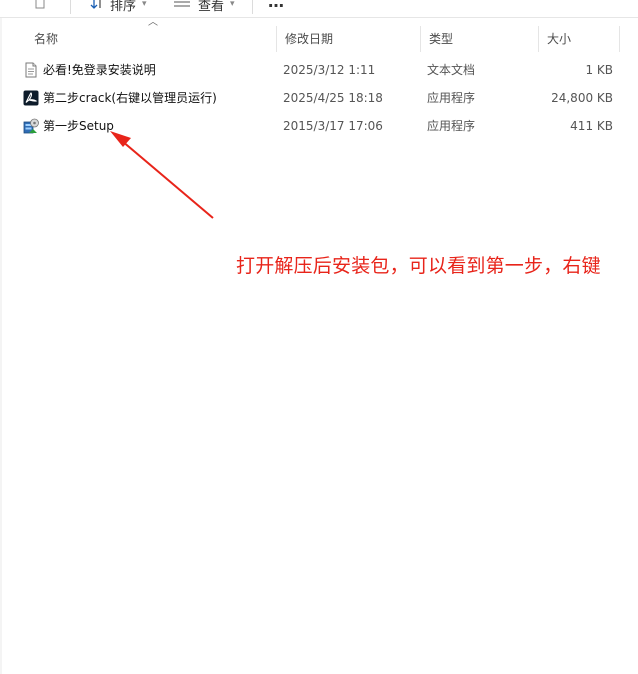 The width and height of the screenshot is (638, 674). Describe the element at coordinates (582, 98) in the screenshot. I see `file-size: 24,800 KB` at that location.